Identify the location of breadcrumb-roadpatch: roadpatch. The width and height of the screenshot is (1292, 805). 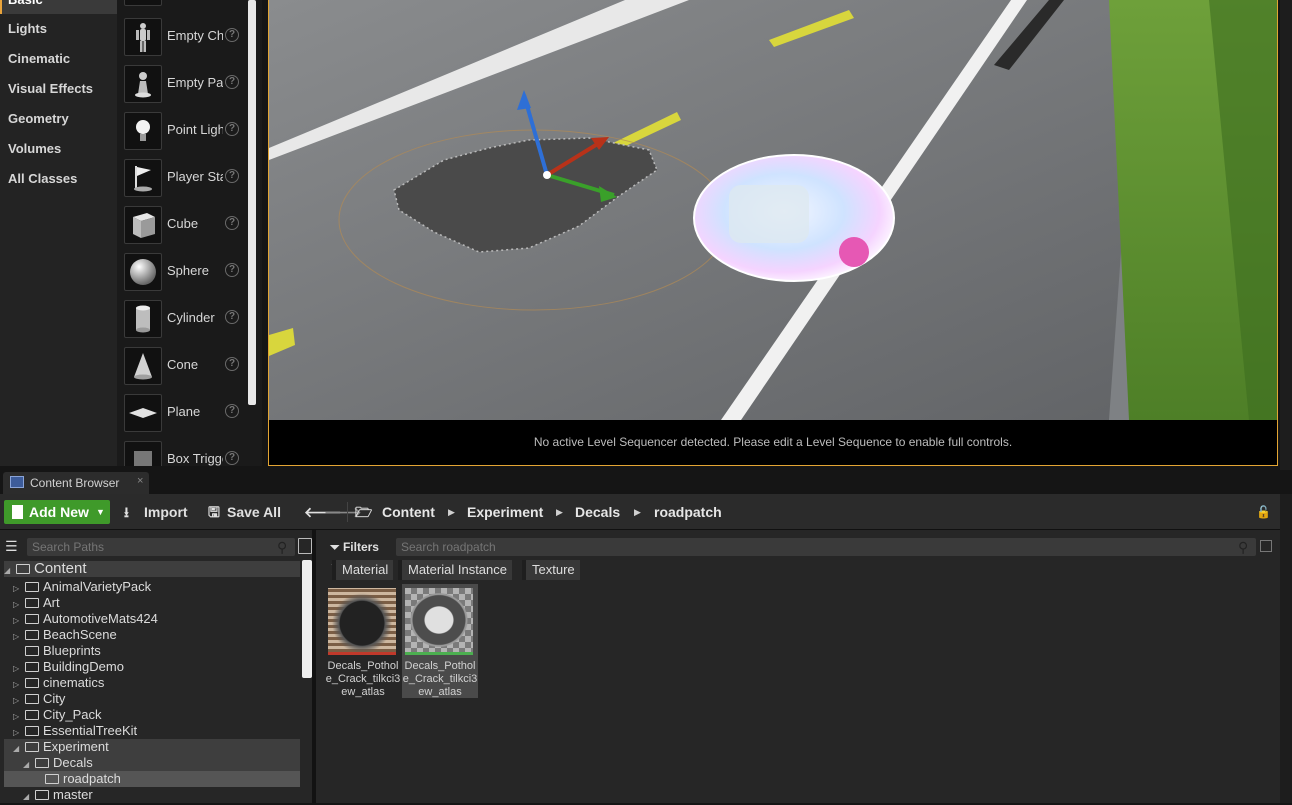
(688, 512).